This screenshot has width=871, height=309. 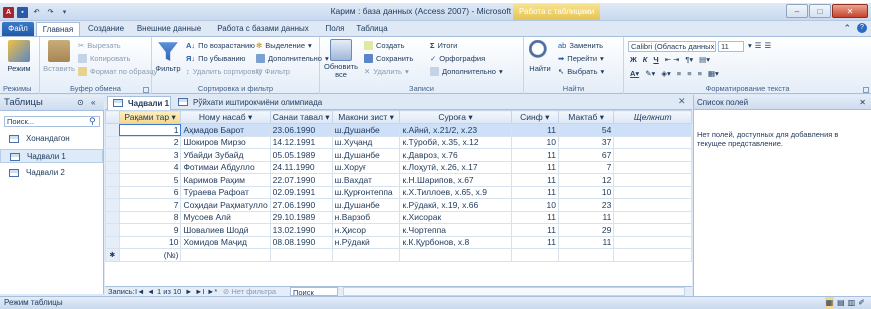 I want to click on last-record-button: ►I, so click(x=200, y=291).